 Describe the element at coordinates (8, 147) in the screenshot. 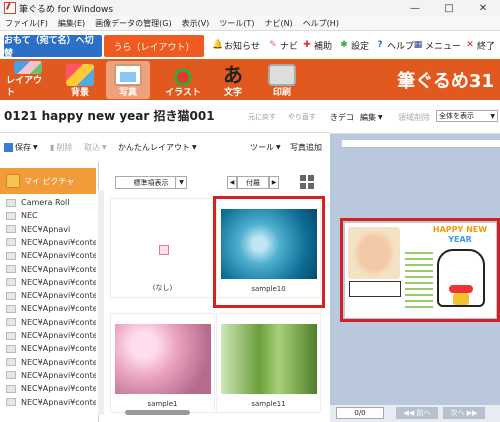

I see `save-icon` at that location.